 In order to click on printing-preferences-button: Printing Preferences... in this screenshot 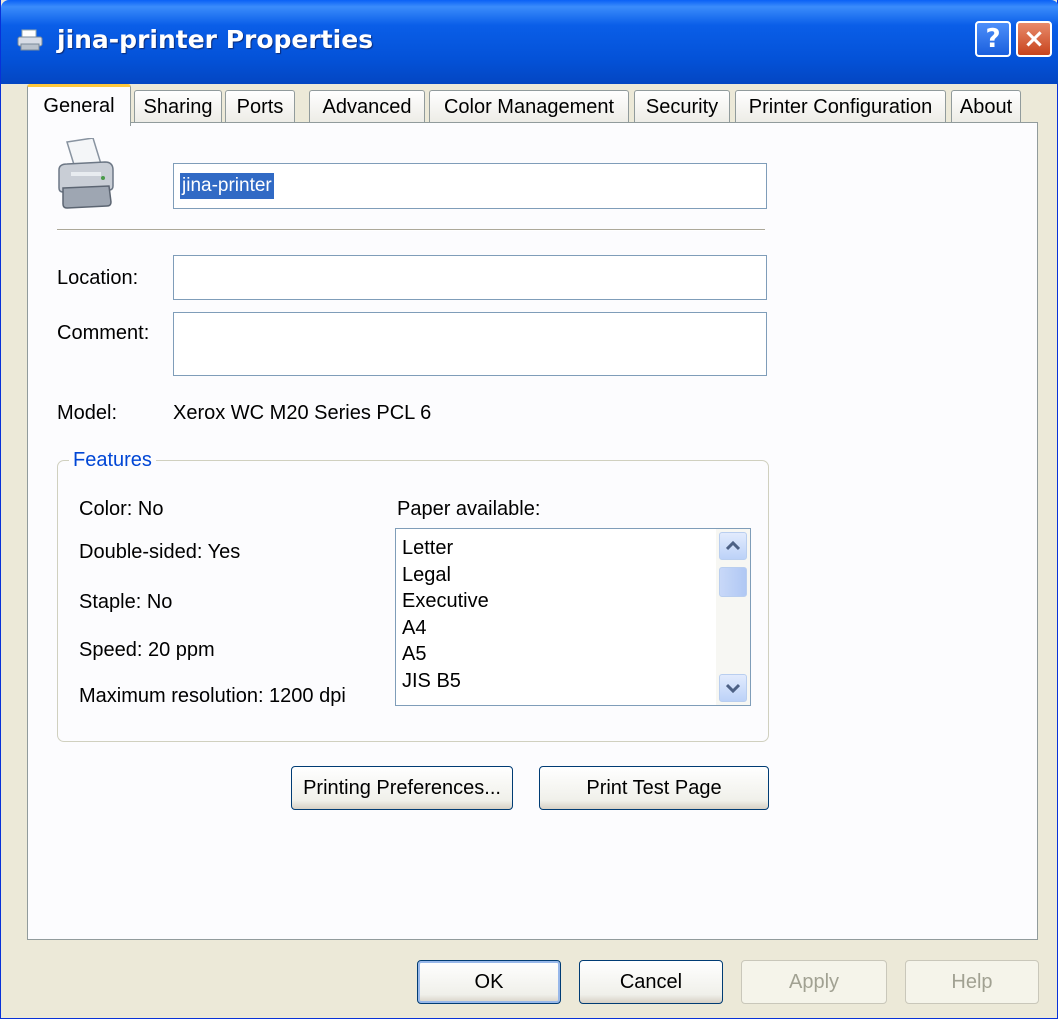, I will do `click(402, 788)`.